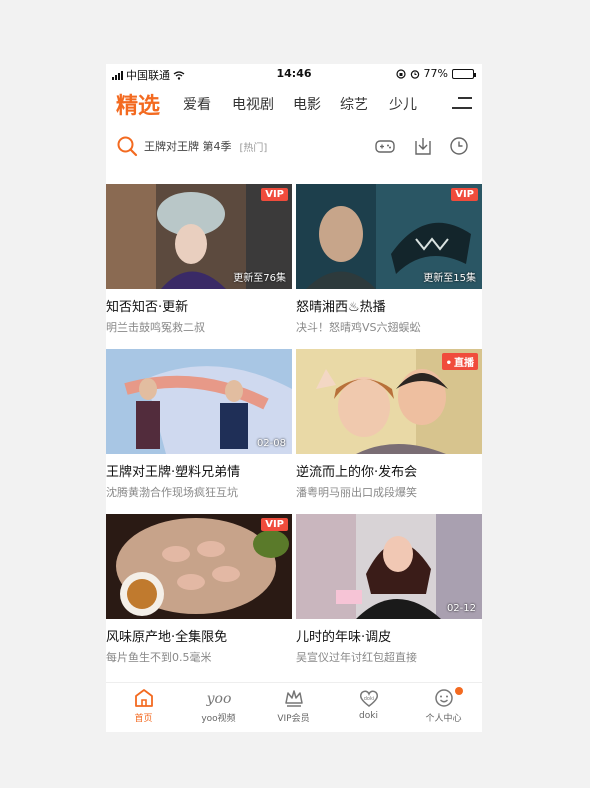 This screenshot has height=788, width=590. What do you see at coordinates (127, 146) in the screenshot?
I see `search-icon` at bounding box center [127, 146].